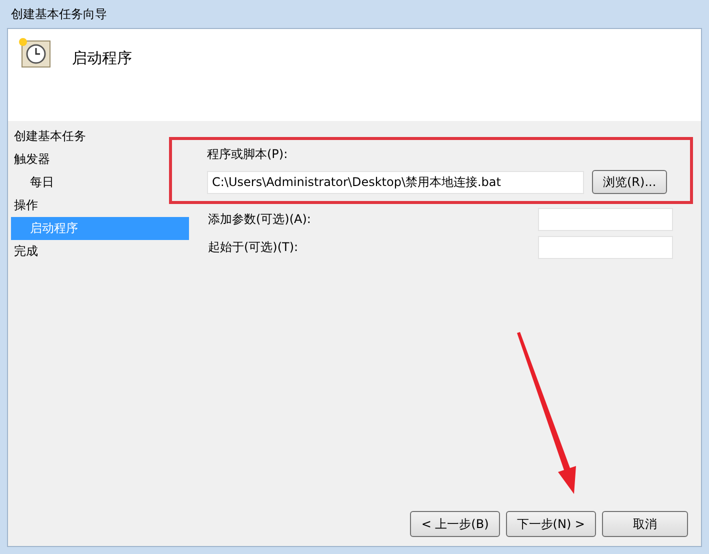 This screenshot has height=554, width=709. I want to click on wizard-button: < 上一步(B), so click(455, 524).